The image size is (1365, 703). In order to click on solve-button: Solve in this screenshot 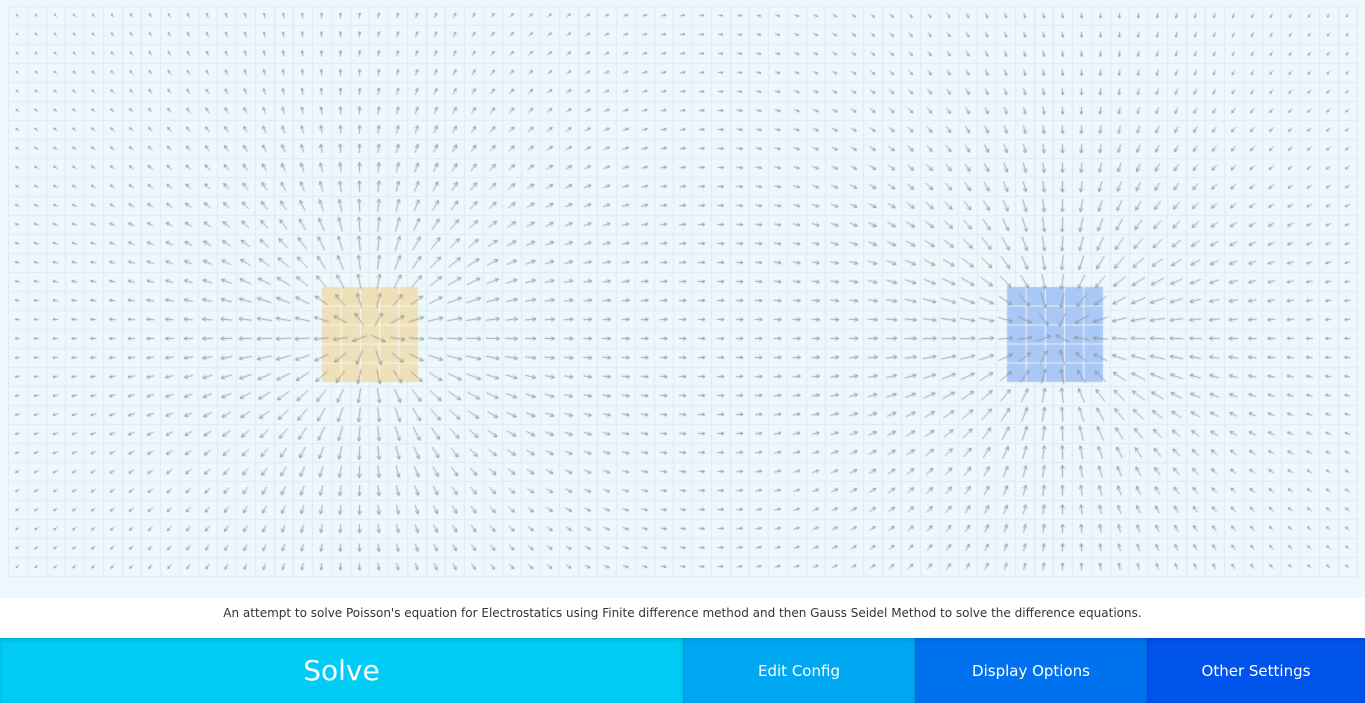, I will do `click(341, 670)`.